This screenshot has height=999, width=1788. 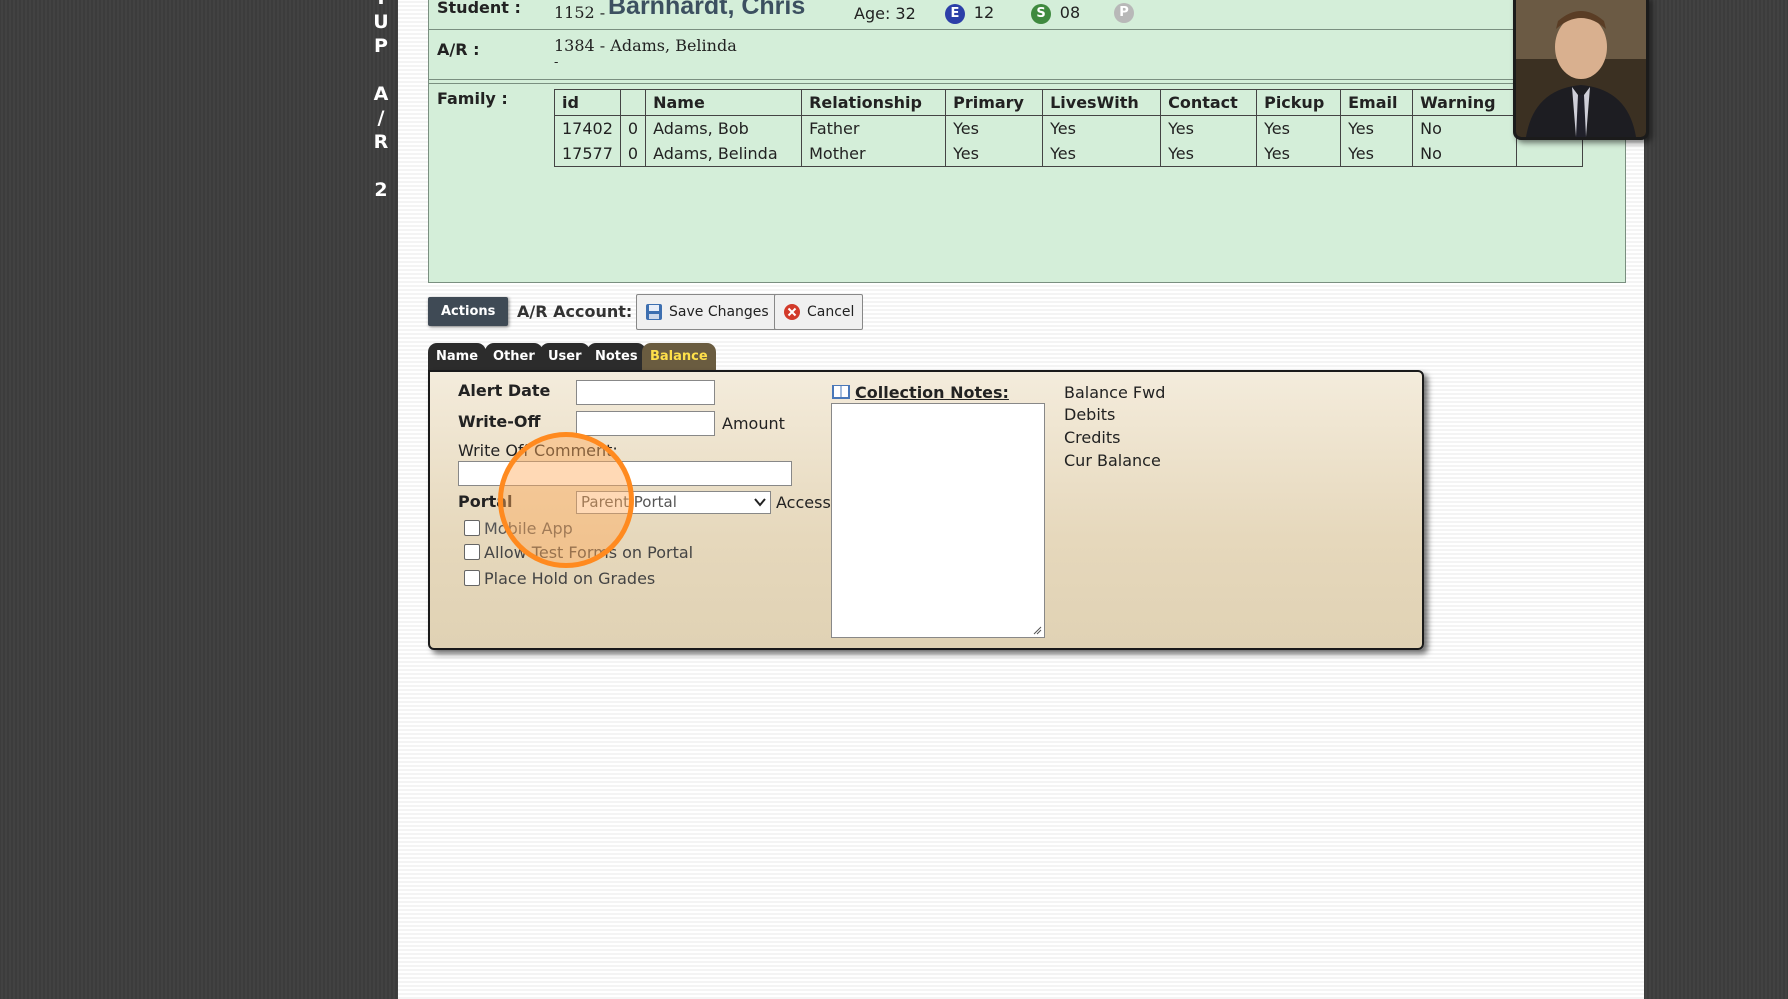 What do you see at coordinates (723, 128) in the screenshot?
I see `cell-name: Adams, Bob` at bounding box center [723, 128].